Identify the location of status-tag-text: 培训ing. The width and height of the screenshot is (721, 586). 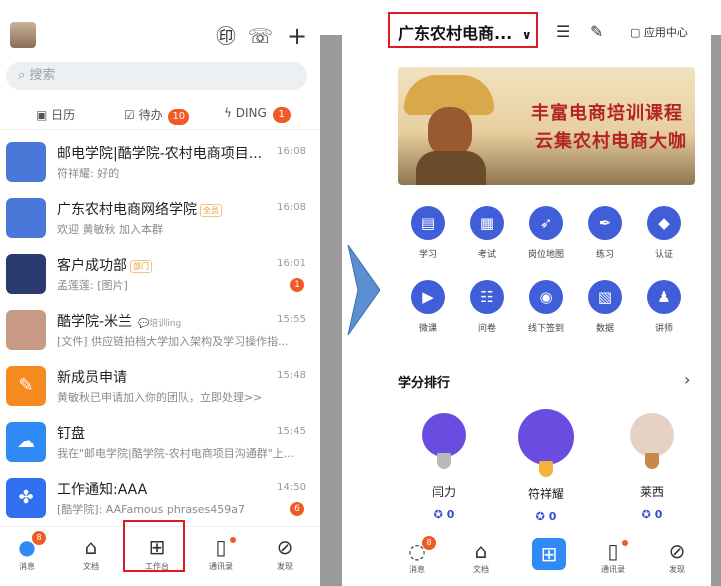
(165, 324).